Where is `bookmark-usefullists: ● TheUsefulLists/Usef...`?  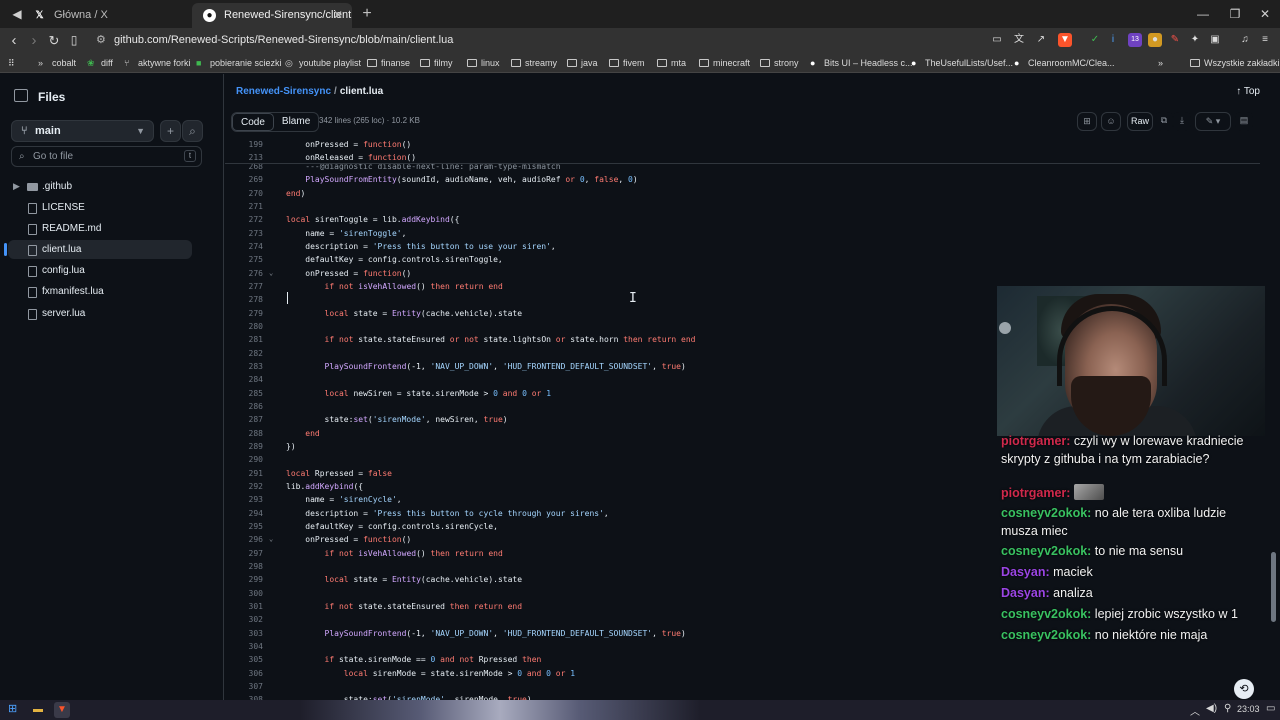 bookmark-usefullists: ● TheUsefulLists/Usef... is located at coordinates (962, 63).